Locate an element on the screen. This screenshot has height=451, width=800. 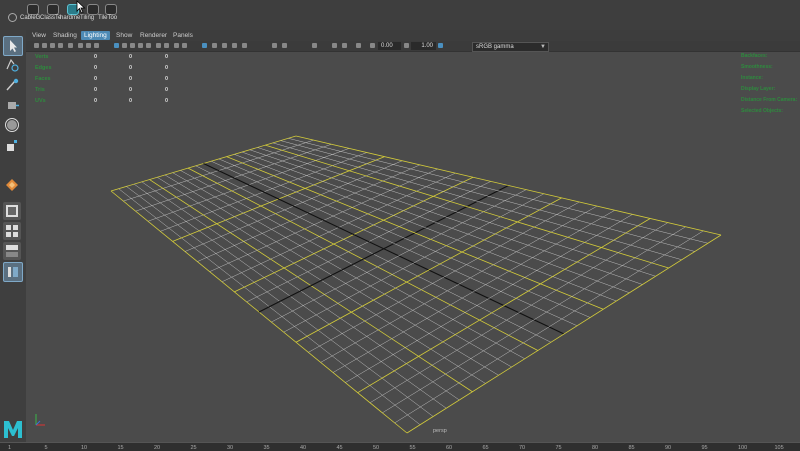
wireframe-icon is located at coordinates (116, 45).